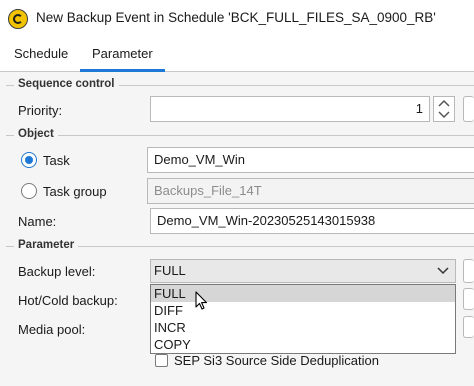 This screenshot has width=474, height=386. I want to click on backup-level-extra-control, so click(468, 271).